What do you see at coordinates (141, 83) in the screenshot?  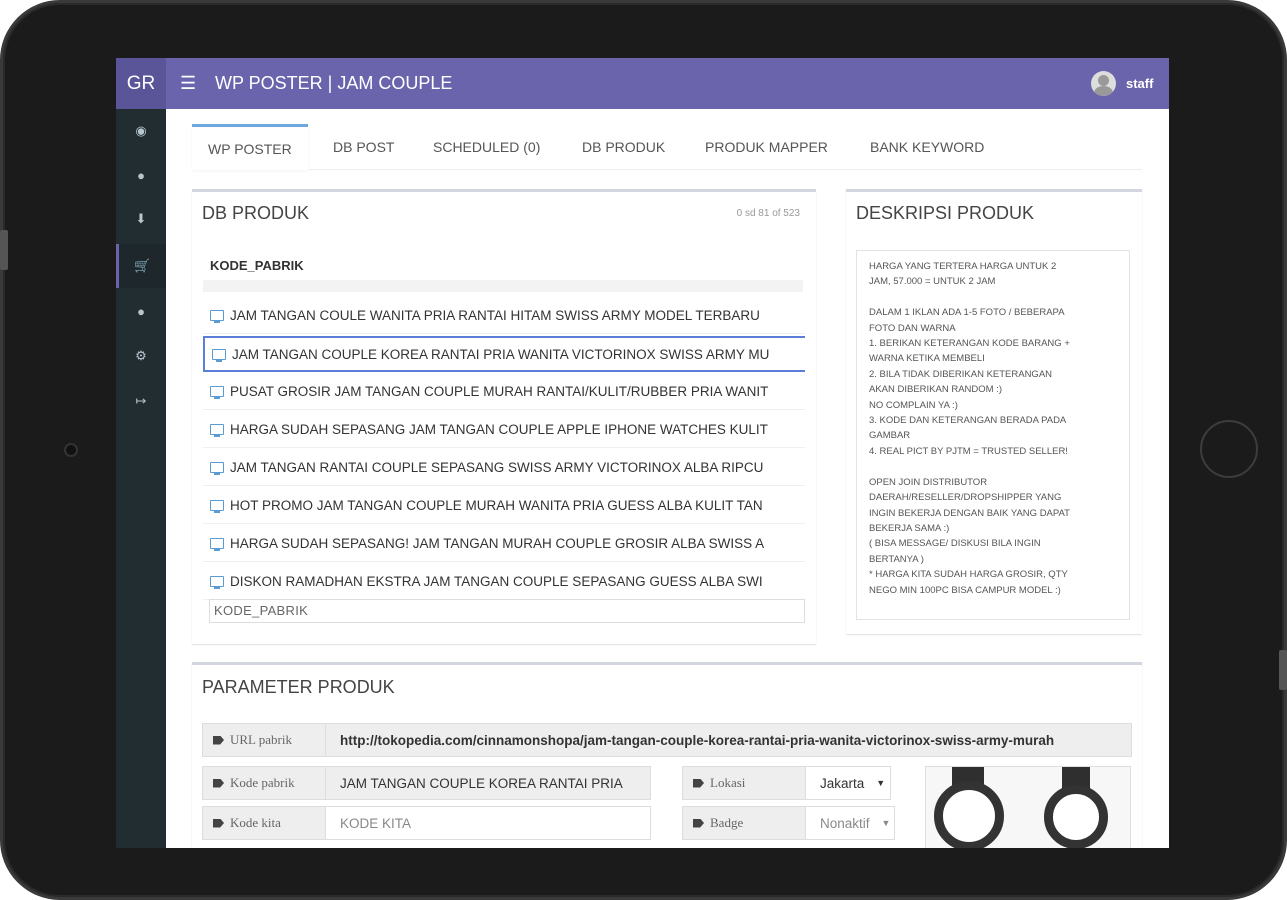 I see `brand-logo: GR` at bounding box center [141, 83].